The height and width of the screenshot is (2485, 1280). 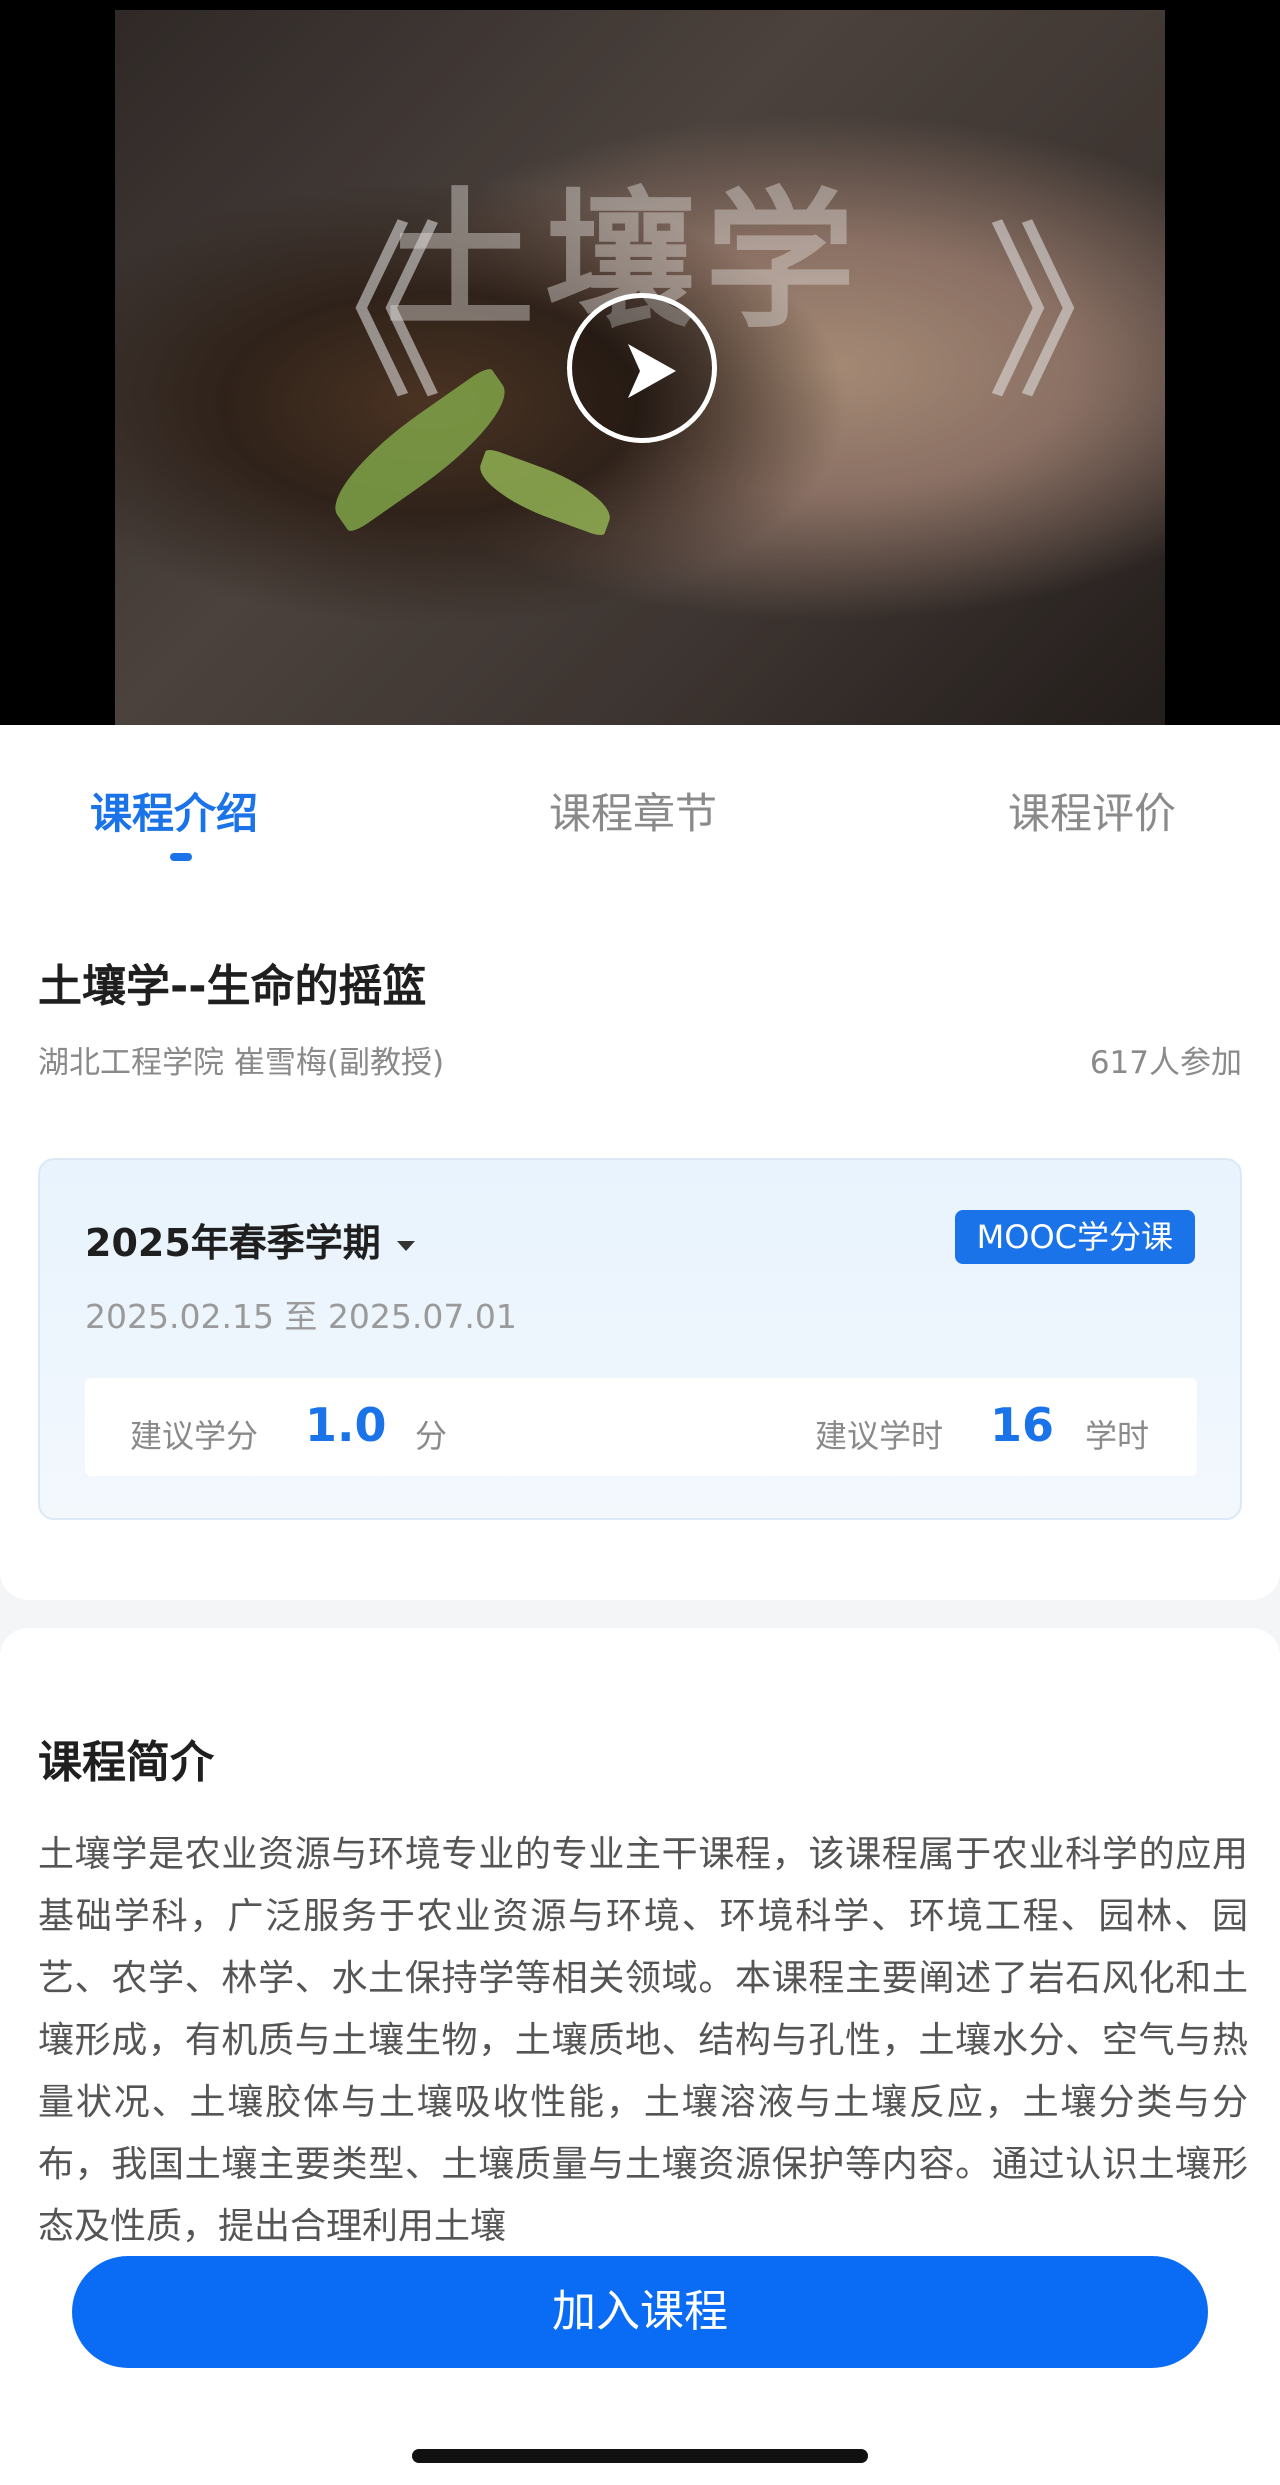 I want to click on credit-label: 建议学分, so click(x=194, y=1436).